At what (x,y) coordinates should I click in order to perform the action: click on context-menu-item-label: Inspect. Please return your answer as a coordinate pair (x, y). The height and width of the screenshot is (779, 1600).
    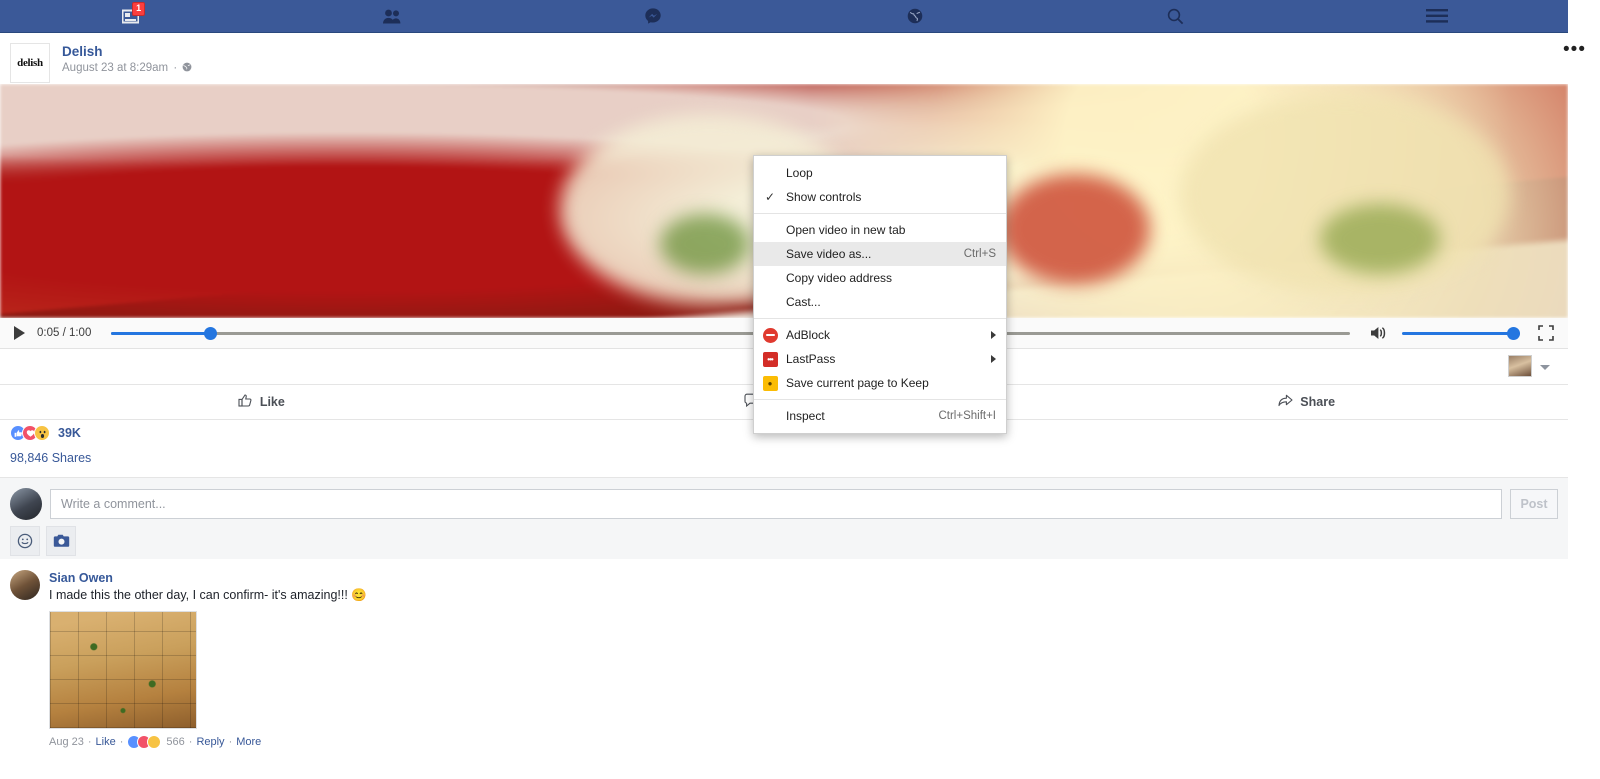
    Looking at the image, I should click on (805, 416).